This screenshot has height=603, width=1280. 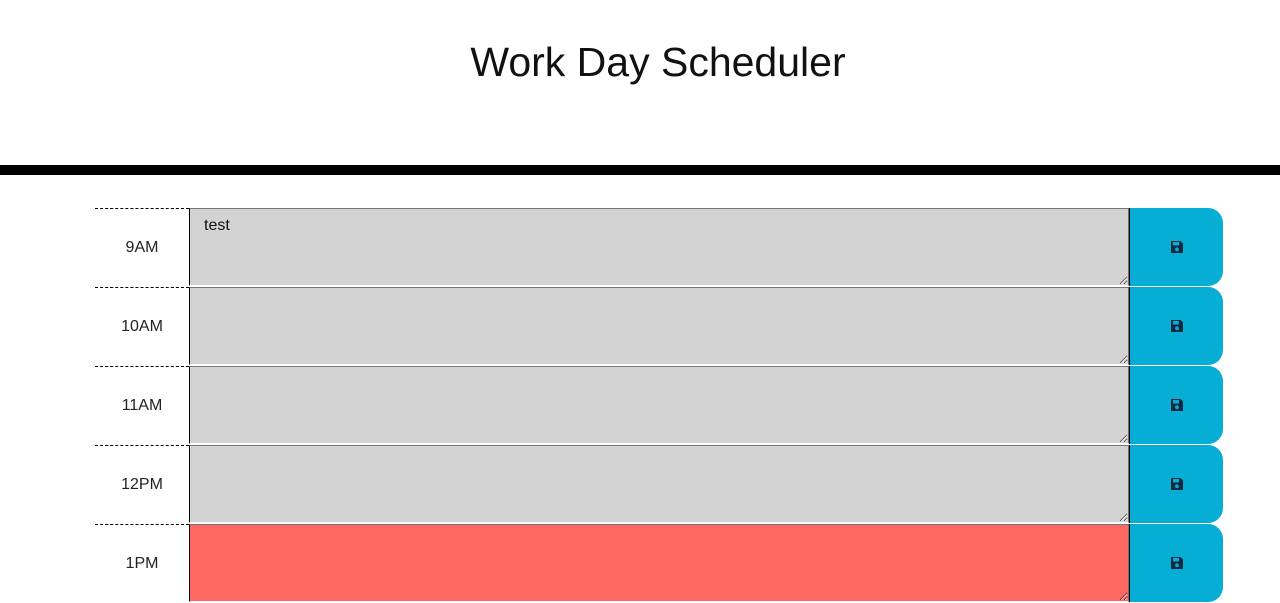 I want to click on event-description-field: test, so click(x=659, y=247).